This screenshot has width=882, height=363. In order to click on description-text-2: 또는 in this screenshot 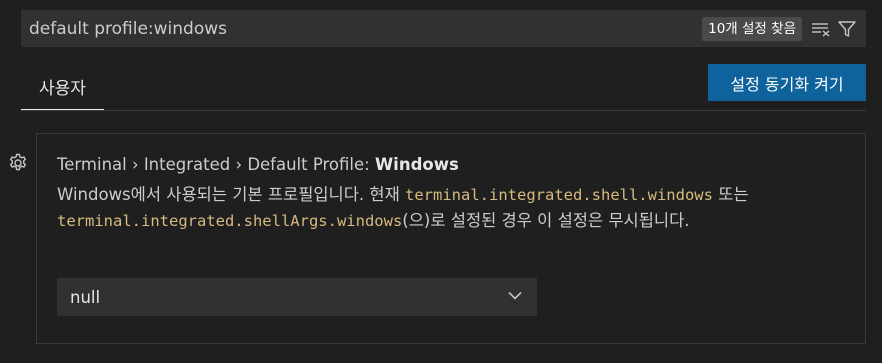, I will do `click(730, 194)`.